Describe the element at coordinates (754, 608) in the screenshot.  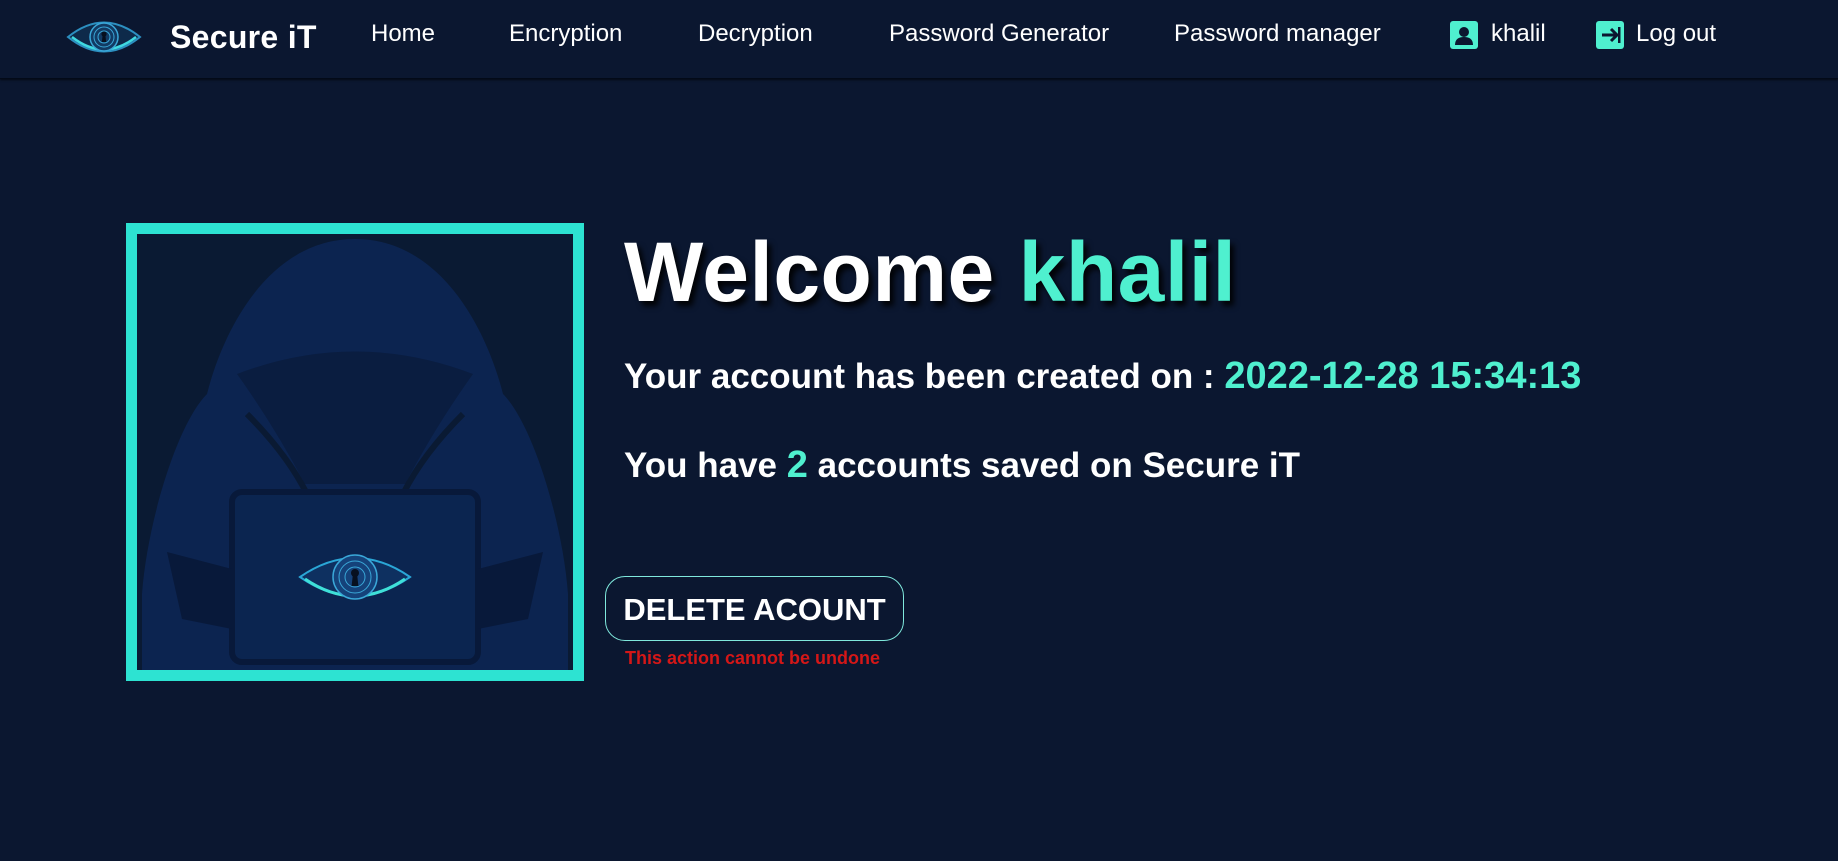
I see `delete-account-button: DELETE ACOUNT` at that location.